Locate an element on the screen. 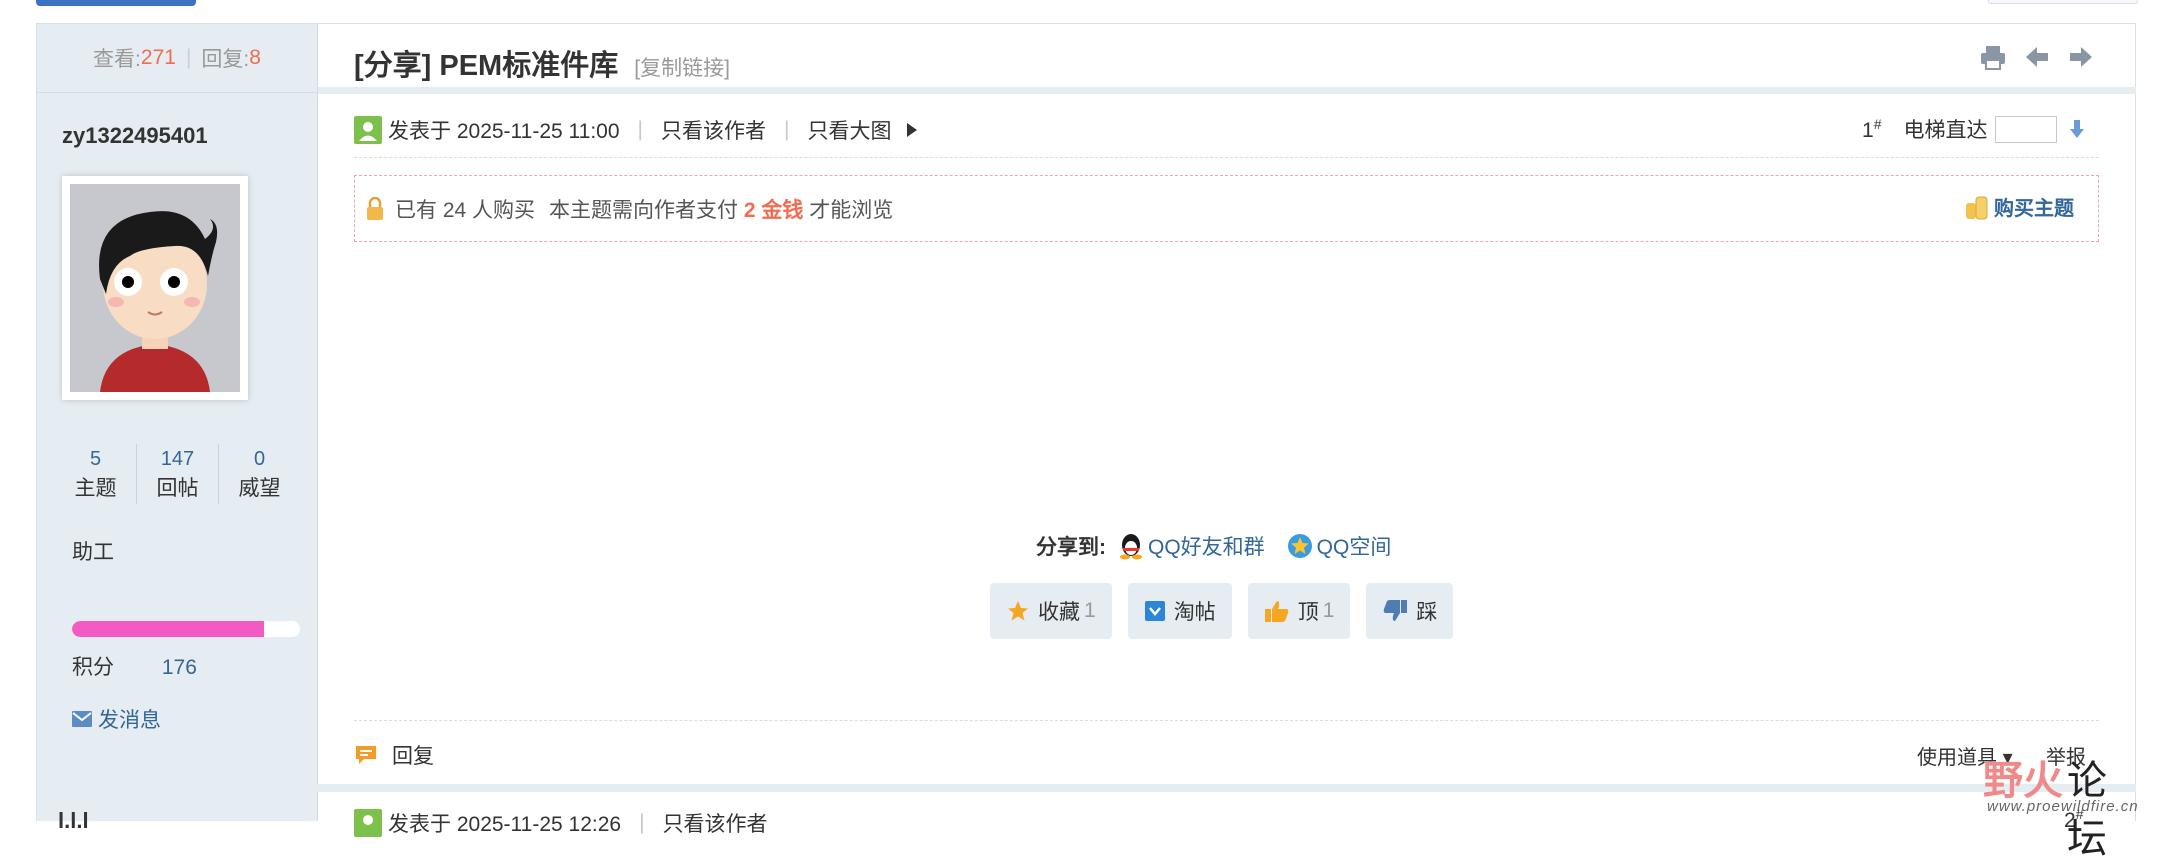  paid-content-box: 已有 24 人购买 本主题需向作者支付 2 金钱 才能浏览 购买主题 is located at coordinates (1226, 208).